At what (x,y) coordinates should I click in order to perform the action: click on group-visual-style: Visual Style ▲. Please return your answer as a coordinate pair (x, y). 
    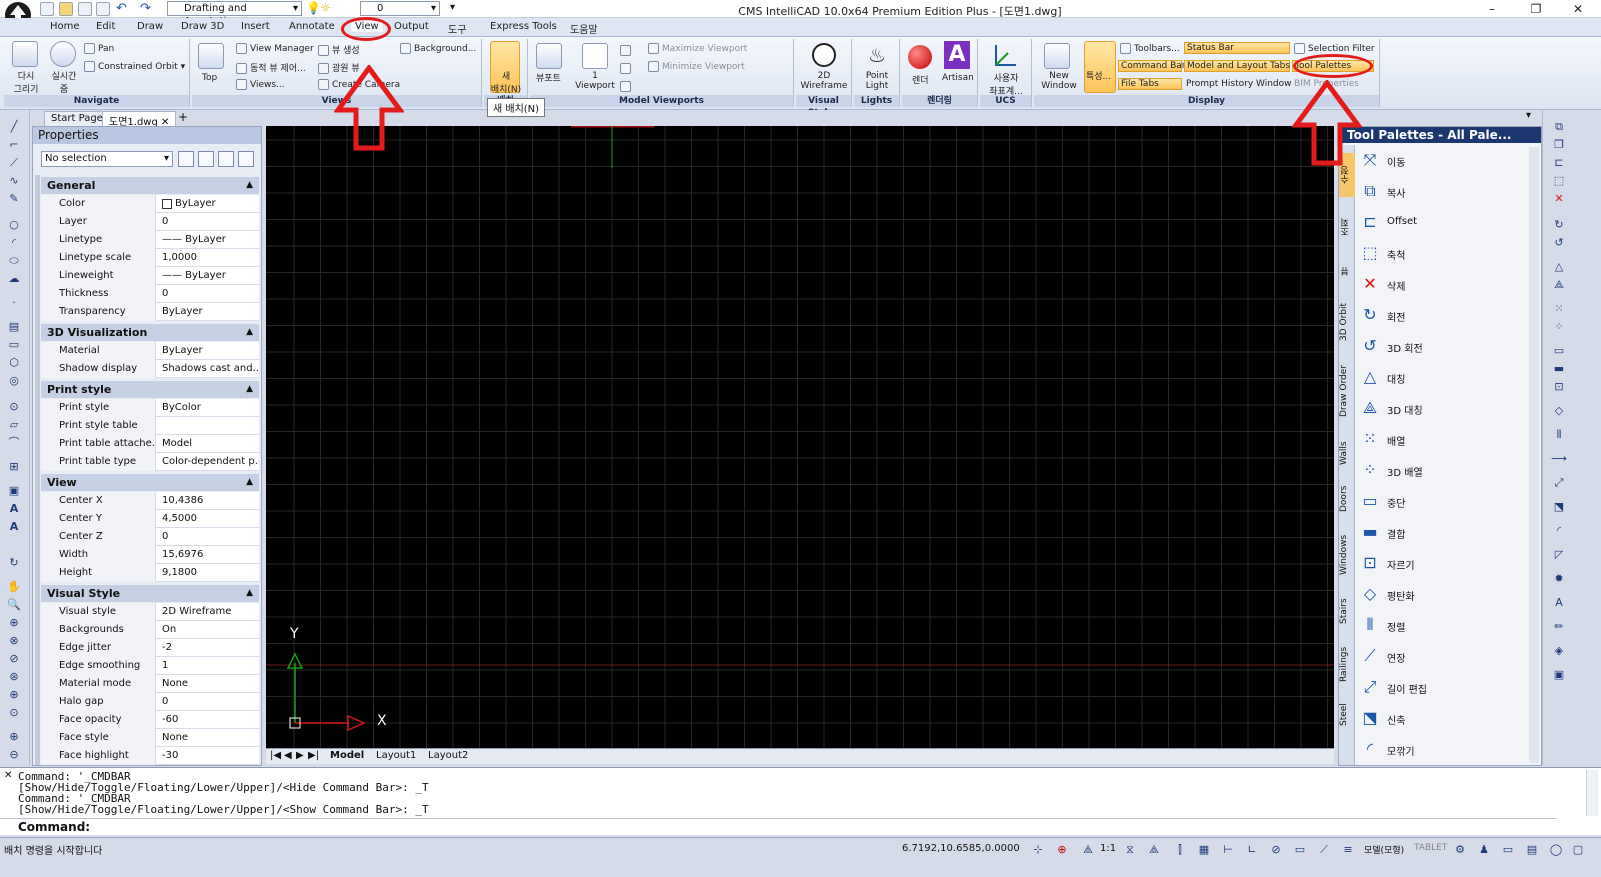
    Looking at the image, I should click on (150, 593).